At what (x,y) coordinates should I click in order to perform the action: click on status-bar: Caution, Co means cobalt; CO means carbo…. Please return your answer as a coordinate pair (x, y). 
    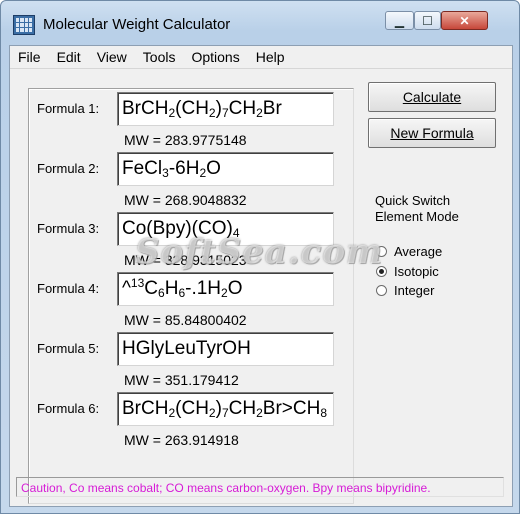
    Looking at the image, I should click on (260, 487).